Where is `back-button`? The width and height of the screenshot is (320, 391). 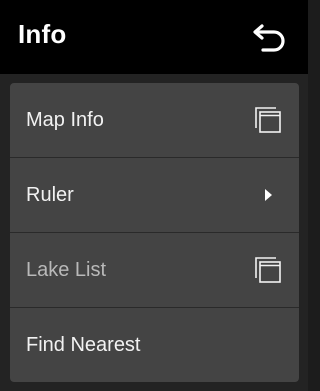
back-button is located at coordinates (270, 37).